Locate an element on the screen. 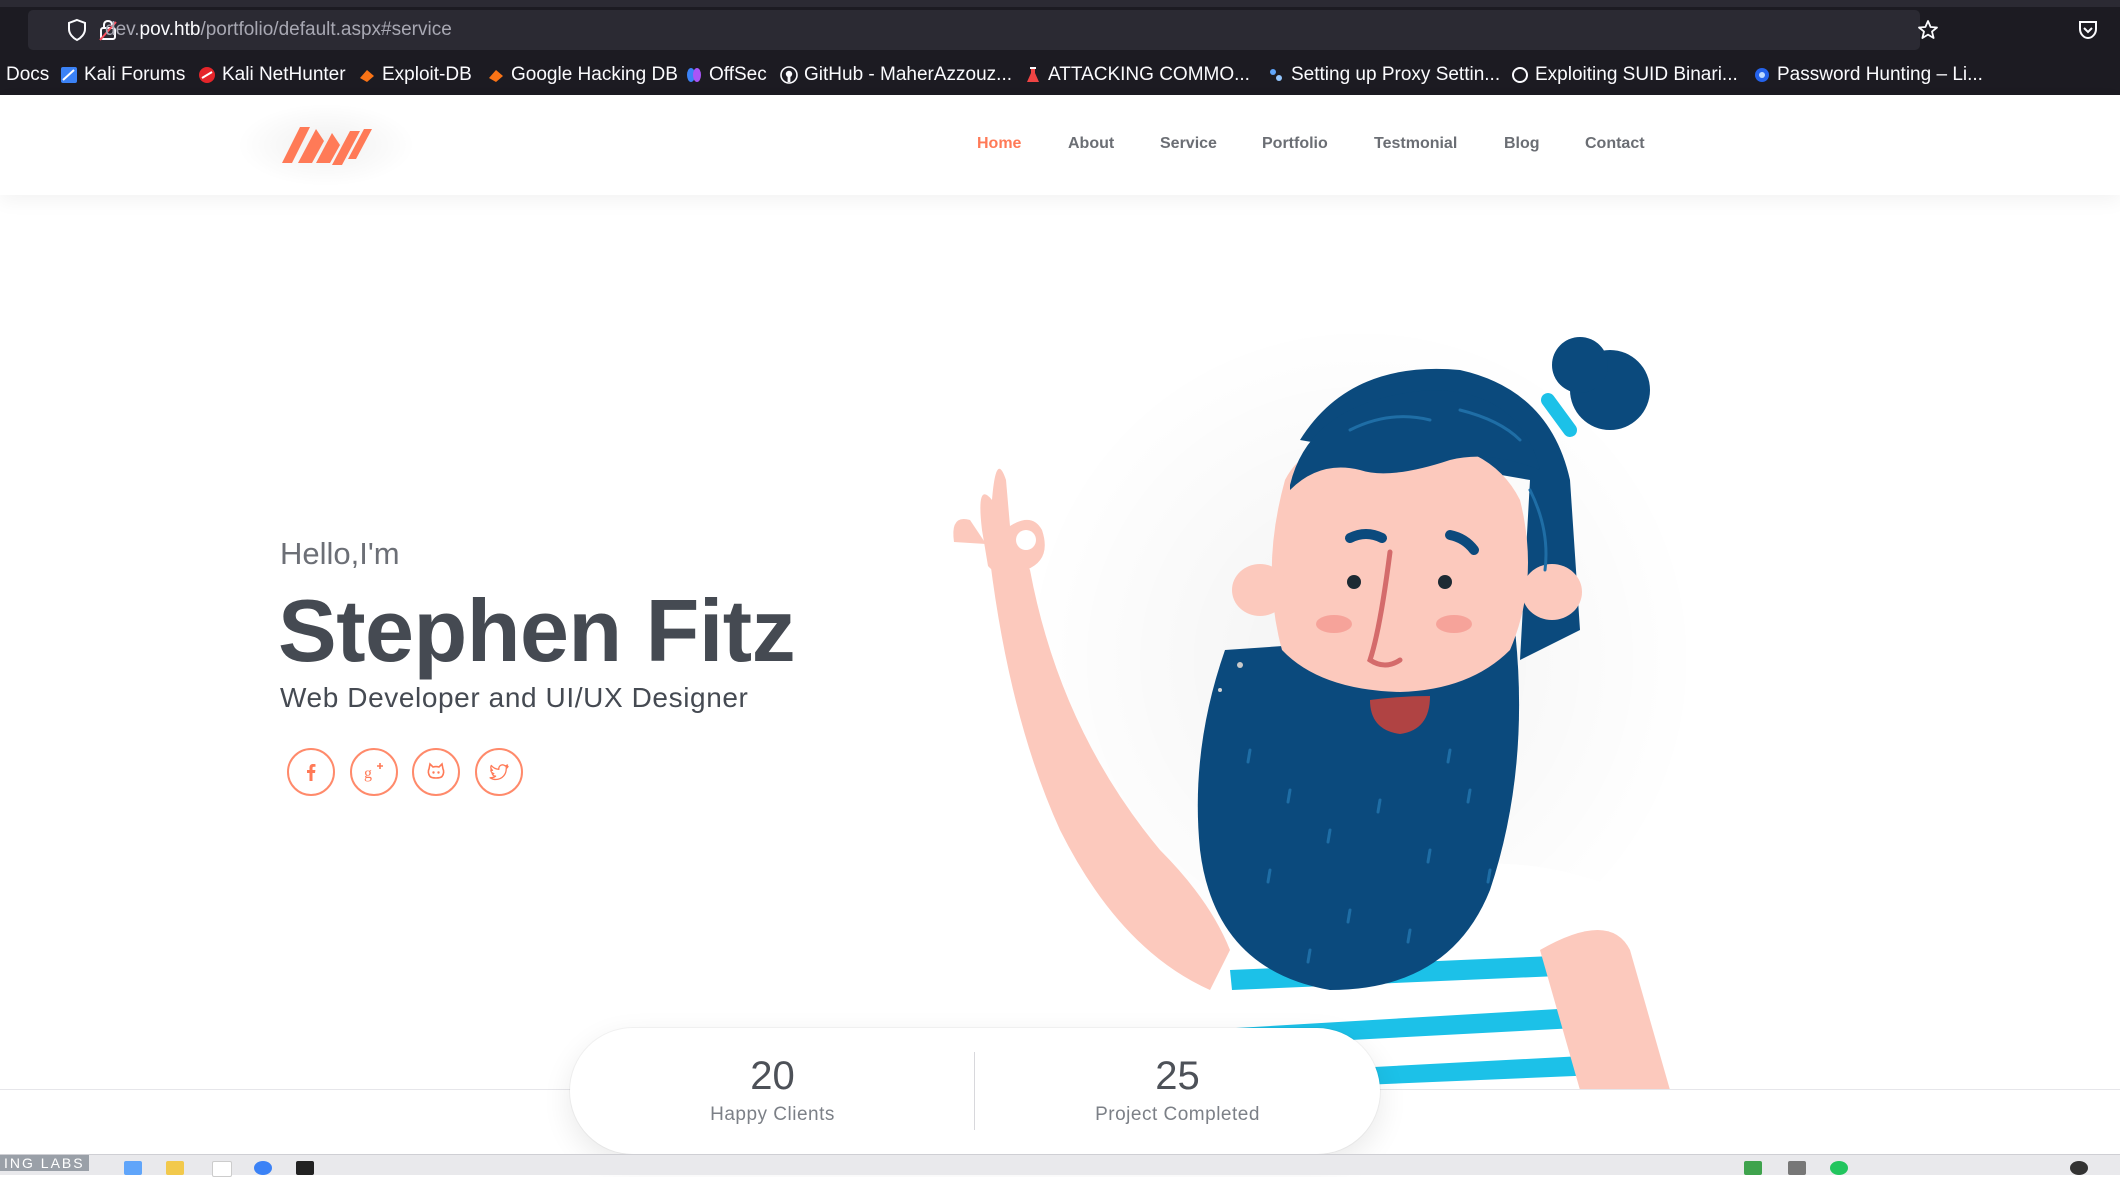 This screenshot has height=1177, width=2120. bookmark-label: OffSec is located at coordinates (738, 74).